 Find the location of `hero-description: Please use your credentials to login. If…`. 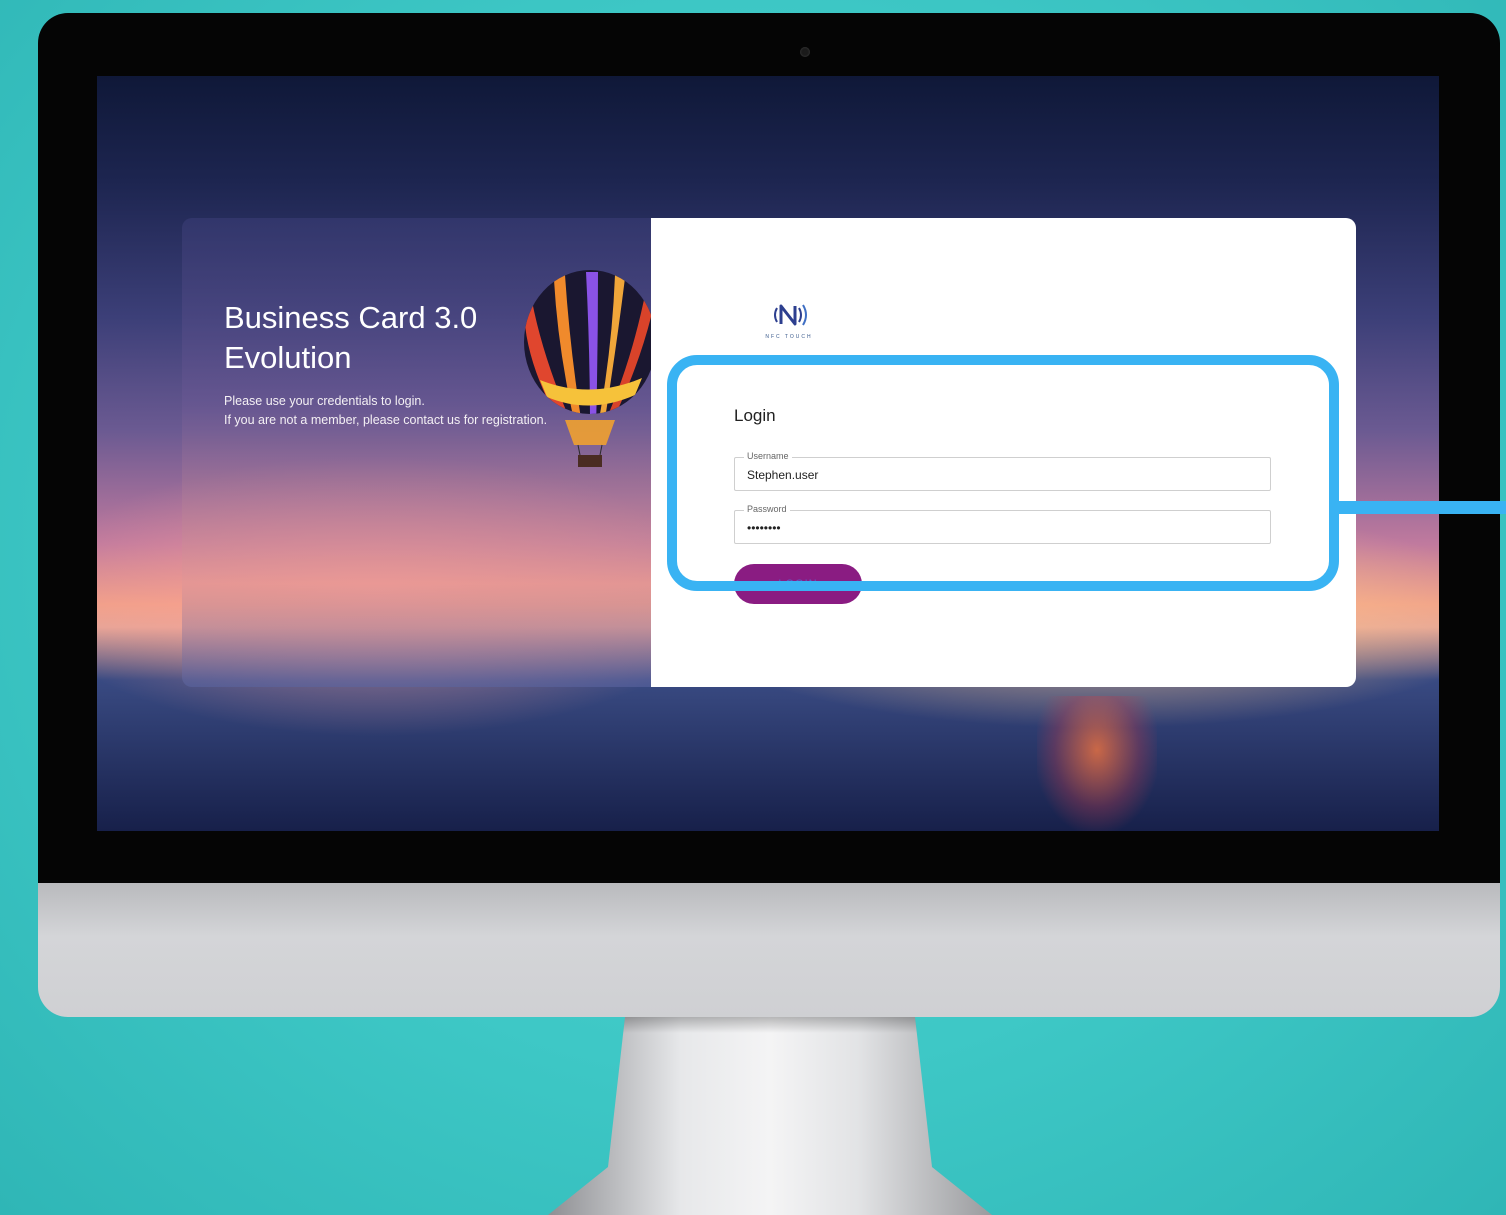

hero-description: Please use your credentials to login. If… is located at coordinates (385, 411).